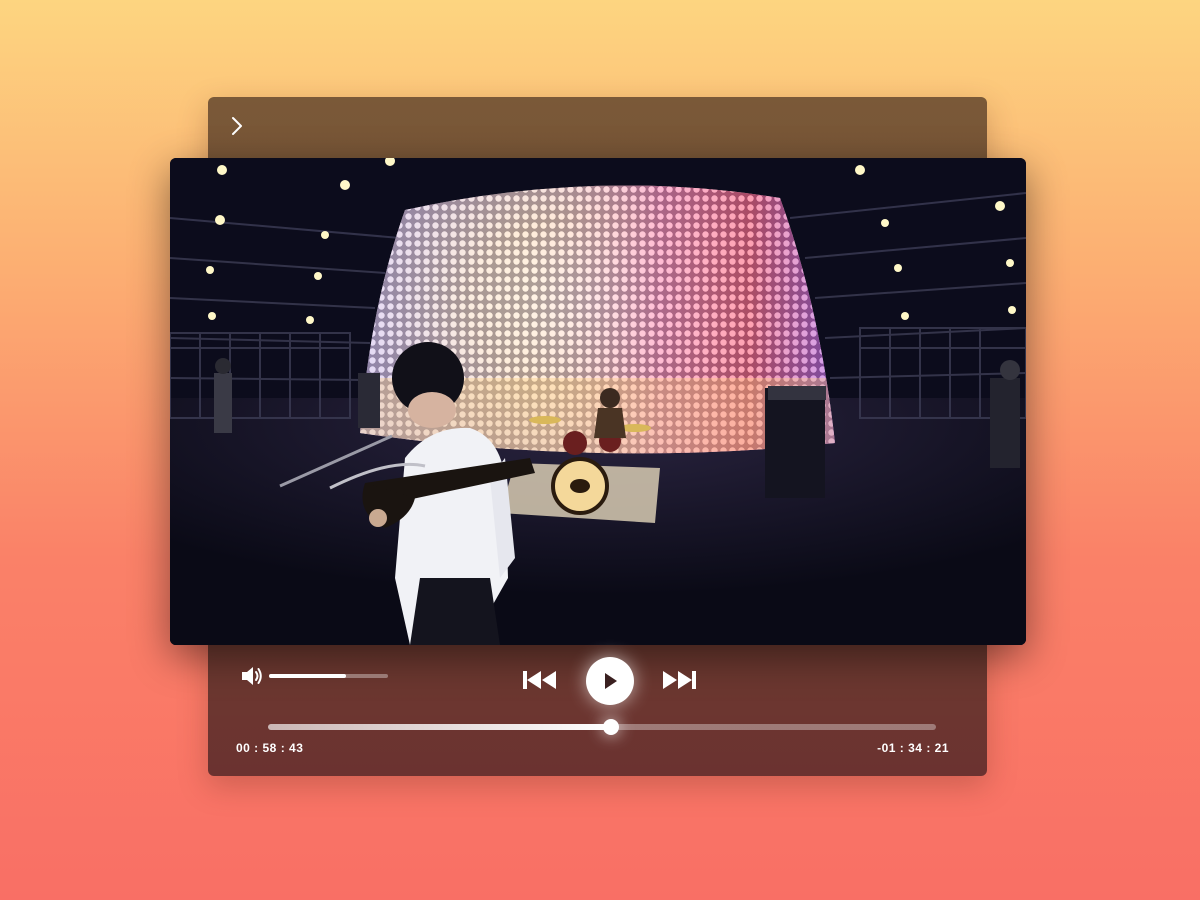  I want to click on skip-previous-icon, so click(539, 680).